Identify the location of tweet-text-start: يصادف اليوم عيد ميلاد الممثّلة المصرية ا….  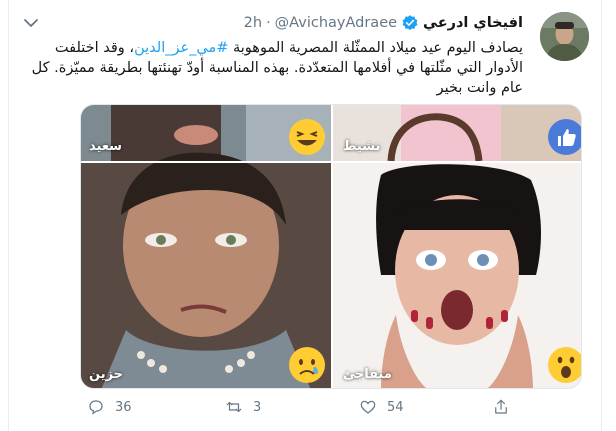
(375, 48).